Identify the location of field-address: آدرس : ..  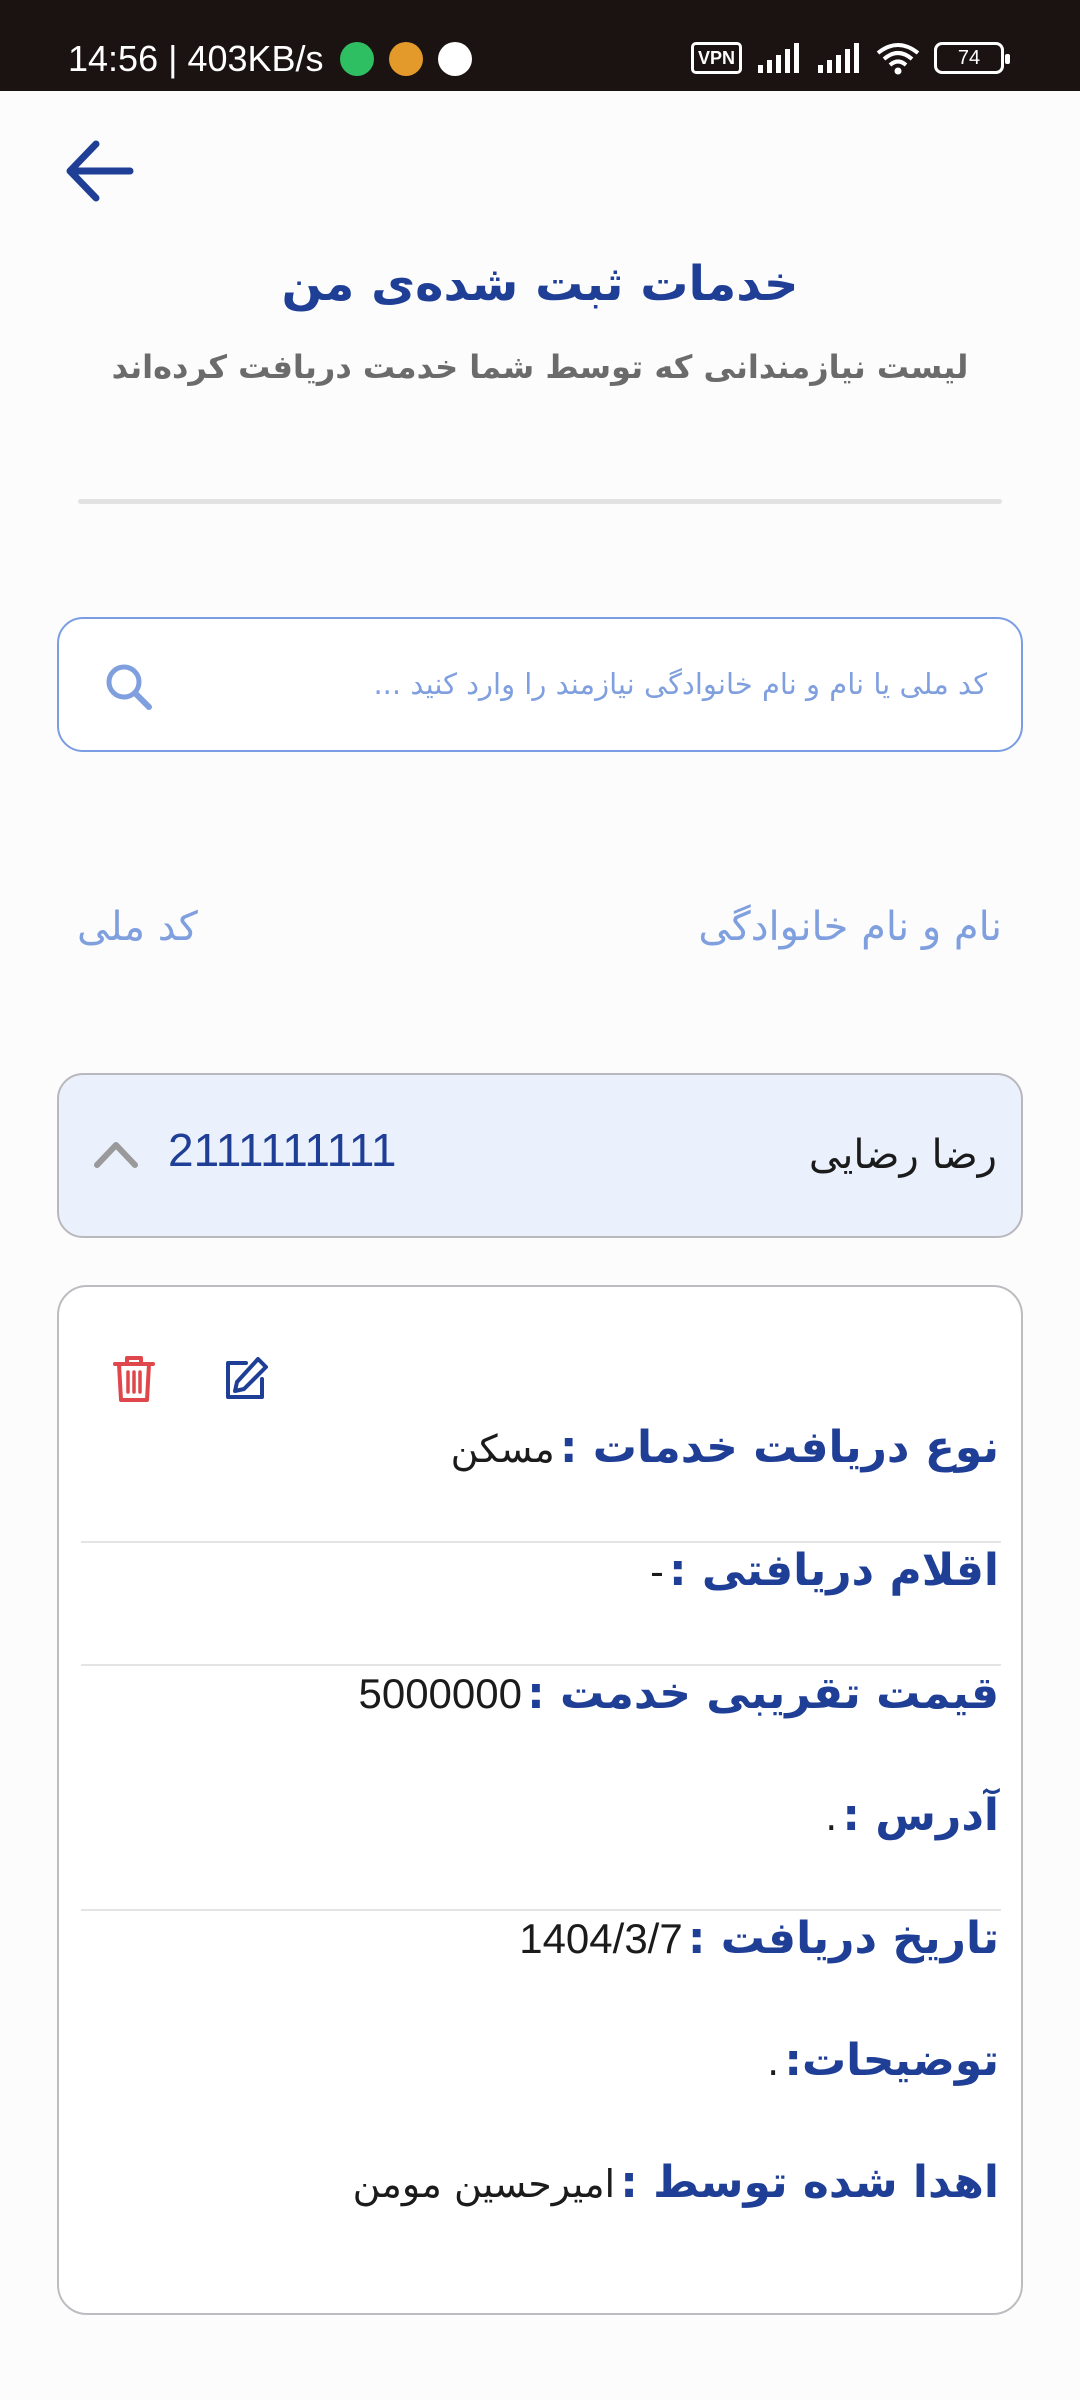
(912, 1816).